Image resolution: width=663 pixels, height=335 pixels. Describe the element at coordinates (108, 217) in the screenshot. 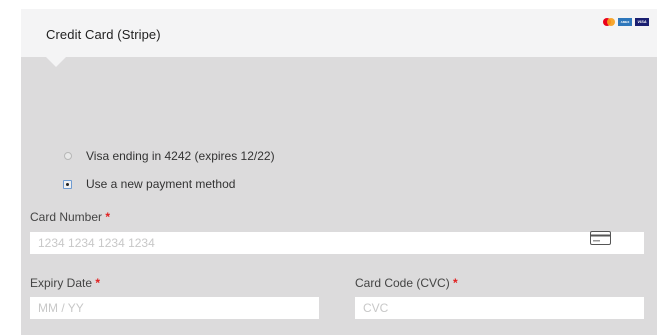

I see `card-number-required-mark: *` at that location.